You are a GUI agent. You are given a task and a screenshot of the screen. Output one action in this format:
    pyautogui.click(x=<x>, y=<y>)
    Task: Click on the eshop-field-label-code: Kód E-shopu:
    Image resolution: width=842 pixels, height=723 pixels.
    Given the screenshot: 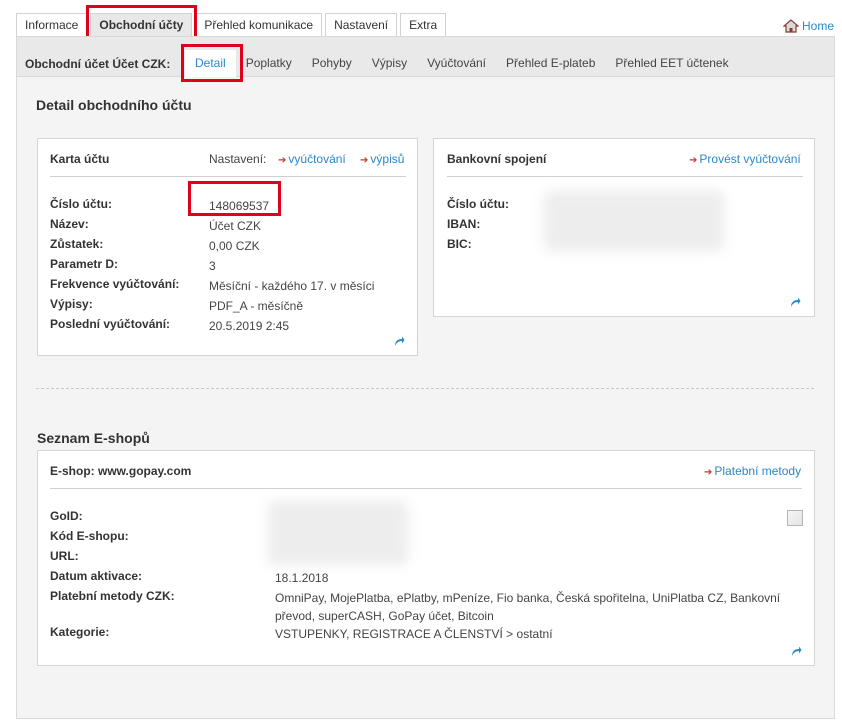 What is the action you would take?
    pyautogui.click(x=89, y=536)
    